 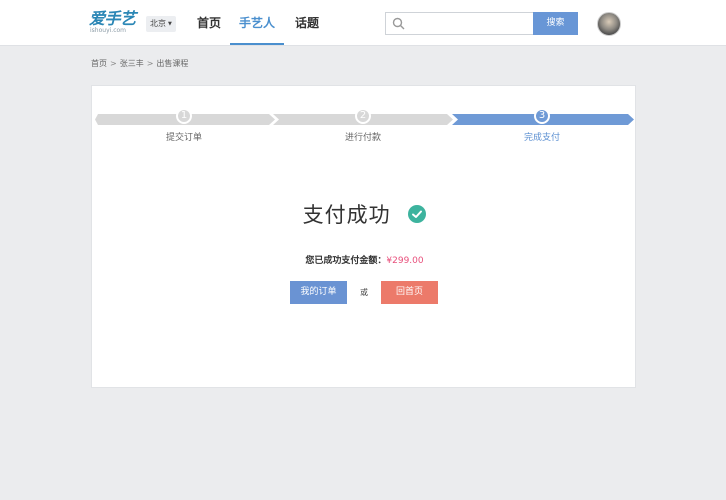 I want to click on search-button: 搜索, so click(x=555, y=23).